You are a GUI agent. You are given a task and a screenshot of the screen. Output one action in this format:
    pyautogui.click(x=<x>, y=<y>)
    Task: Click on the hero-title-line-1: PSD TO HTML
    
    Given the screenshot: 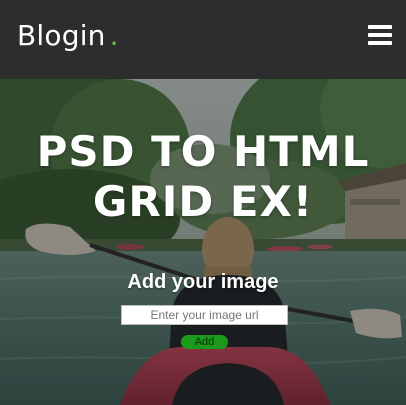 What is the action you would take?
    pyautogui.click(x=203, y=151)
    